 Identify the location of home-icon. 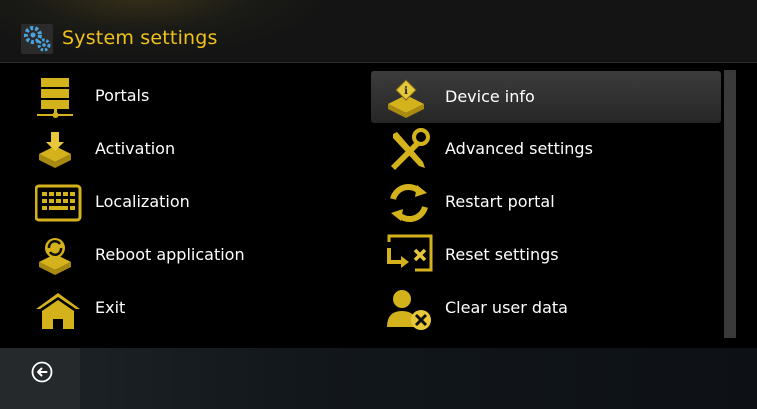
(58, 311).